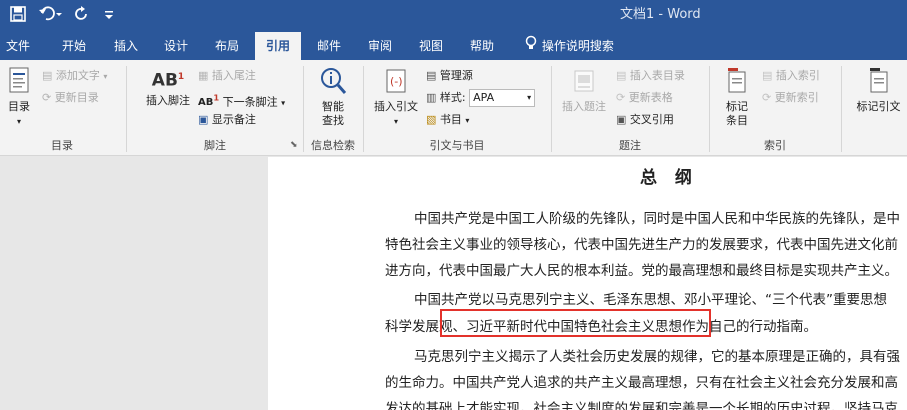 The width and height of the screenshot is (907, 410). I want to click on mark-citation-label: 标记引文, so click(878, 106).